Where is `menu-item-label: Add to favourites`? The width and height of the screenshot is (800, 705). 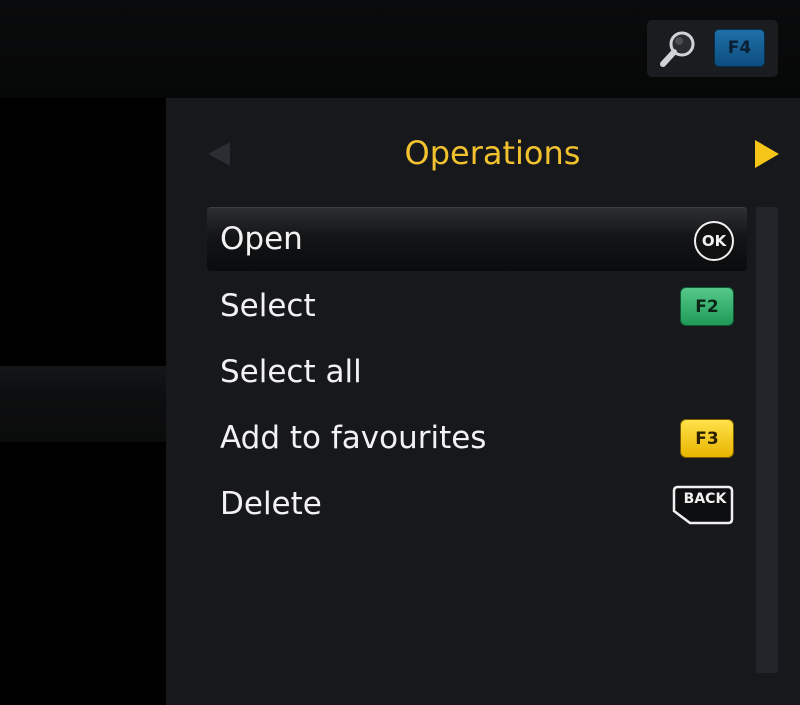
menu-item-label: Add to favourites is located at coordinates (353, 438).